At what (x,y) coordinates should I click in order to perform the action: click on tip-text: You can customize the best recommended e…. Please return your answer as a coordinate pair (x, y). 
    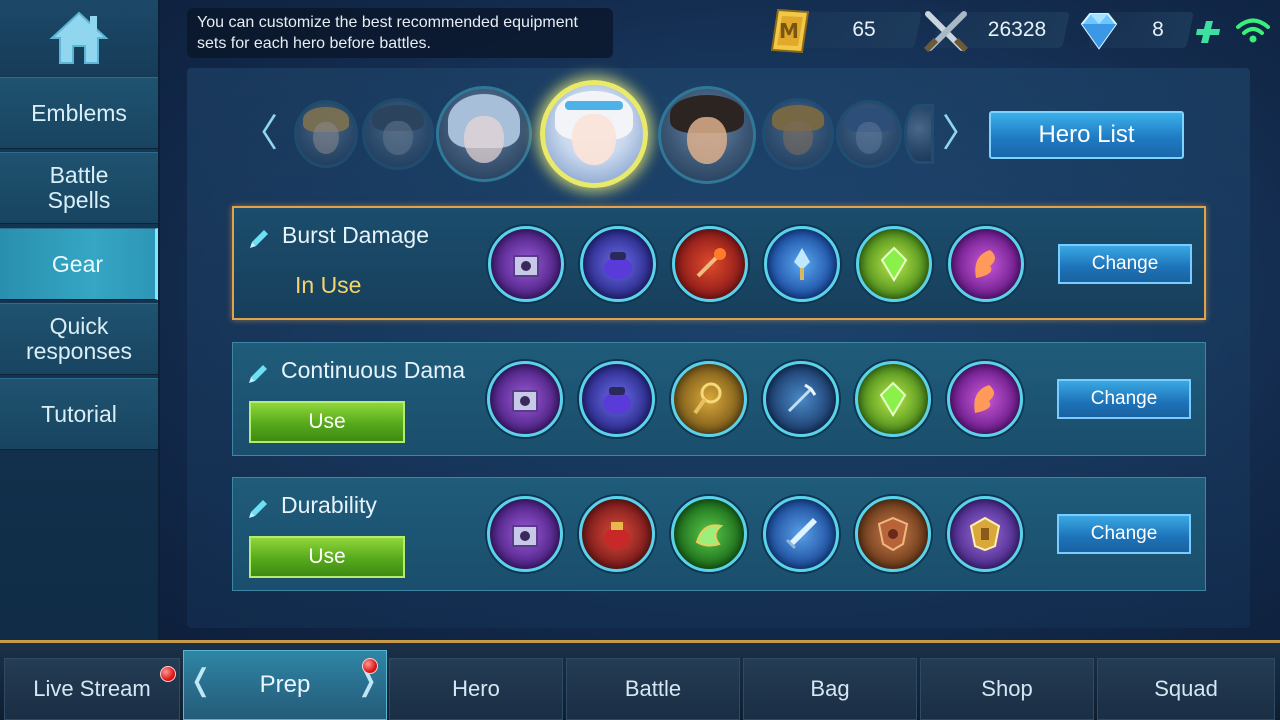
    Looking at the image, I should click on (400, 33).